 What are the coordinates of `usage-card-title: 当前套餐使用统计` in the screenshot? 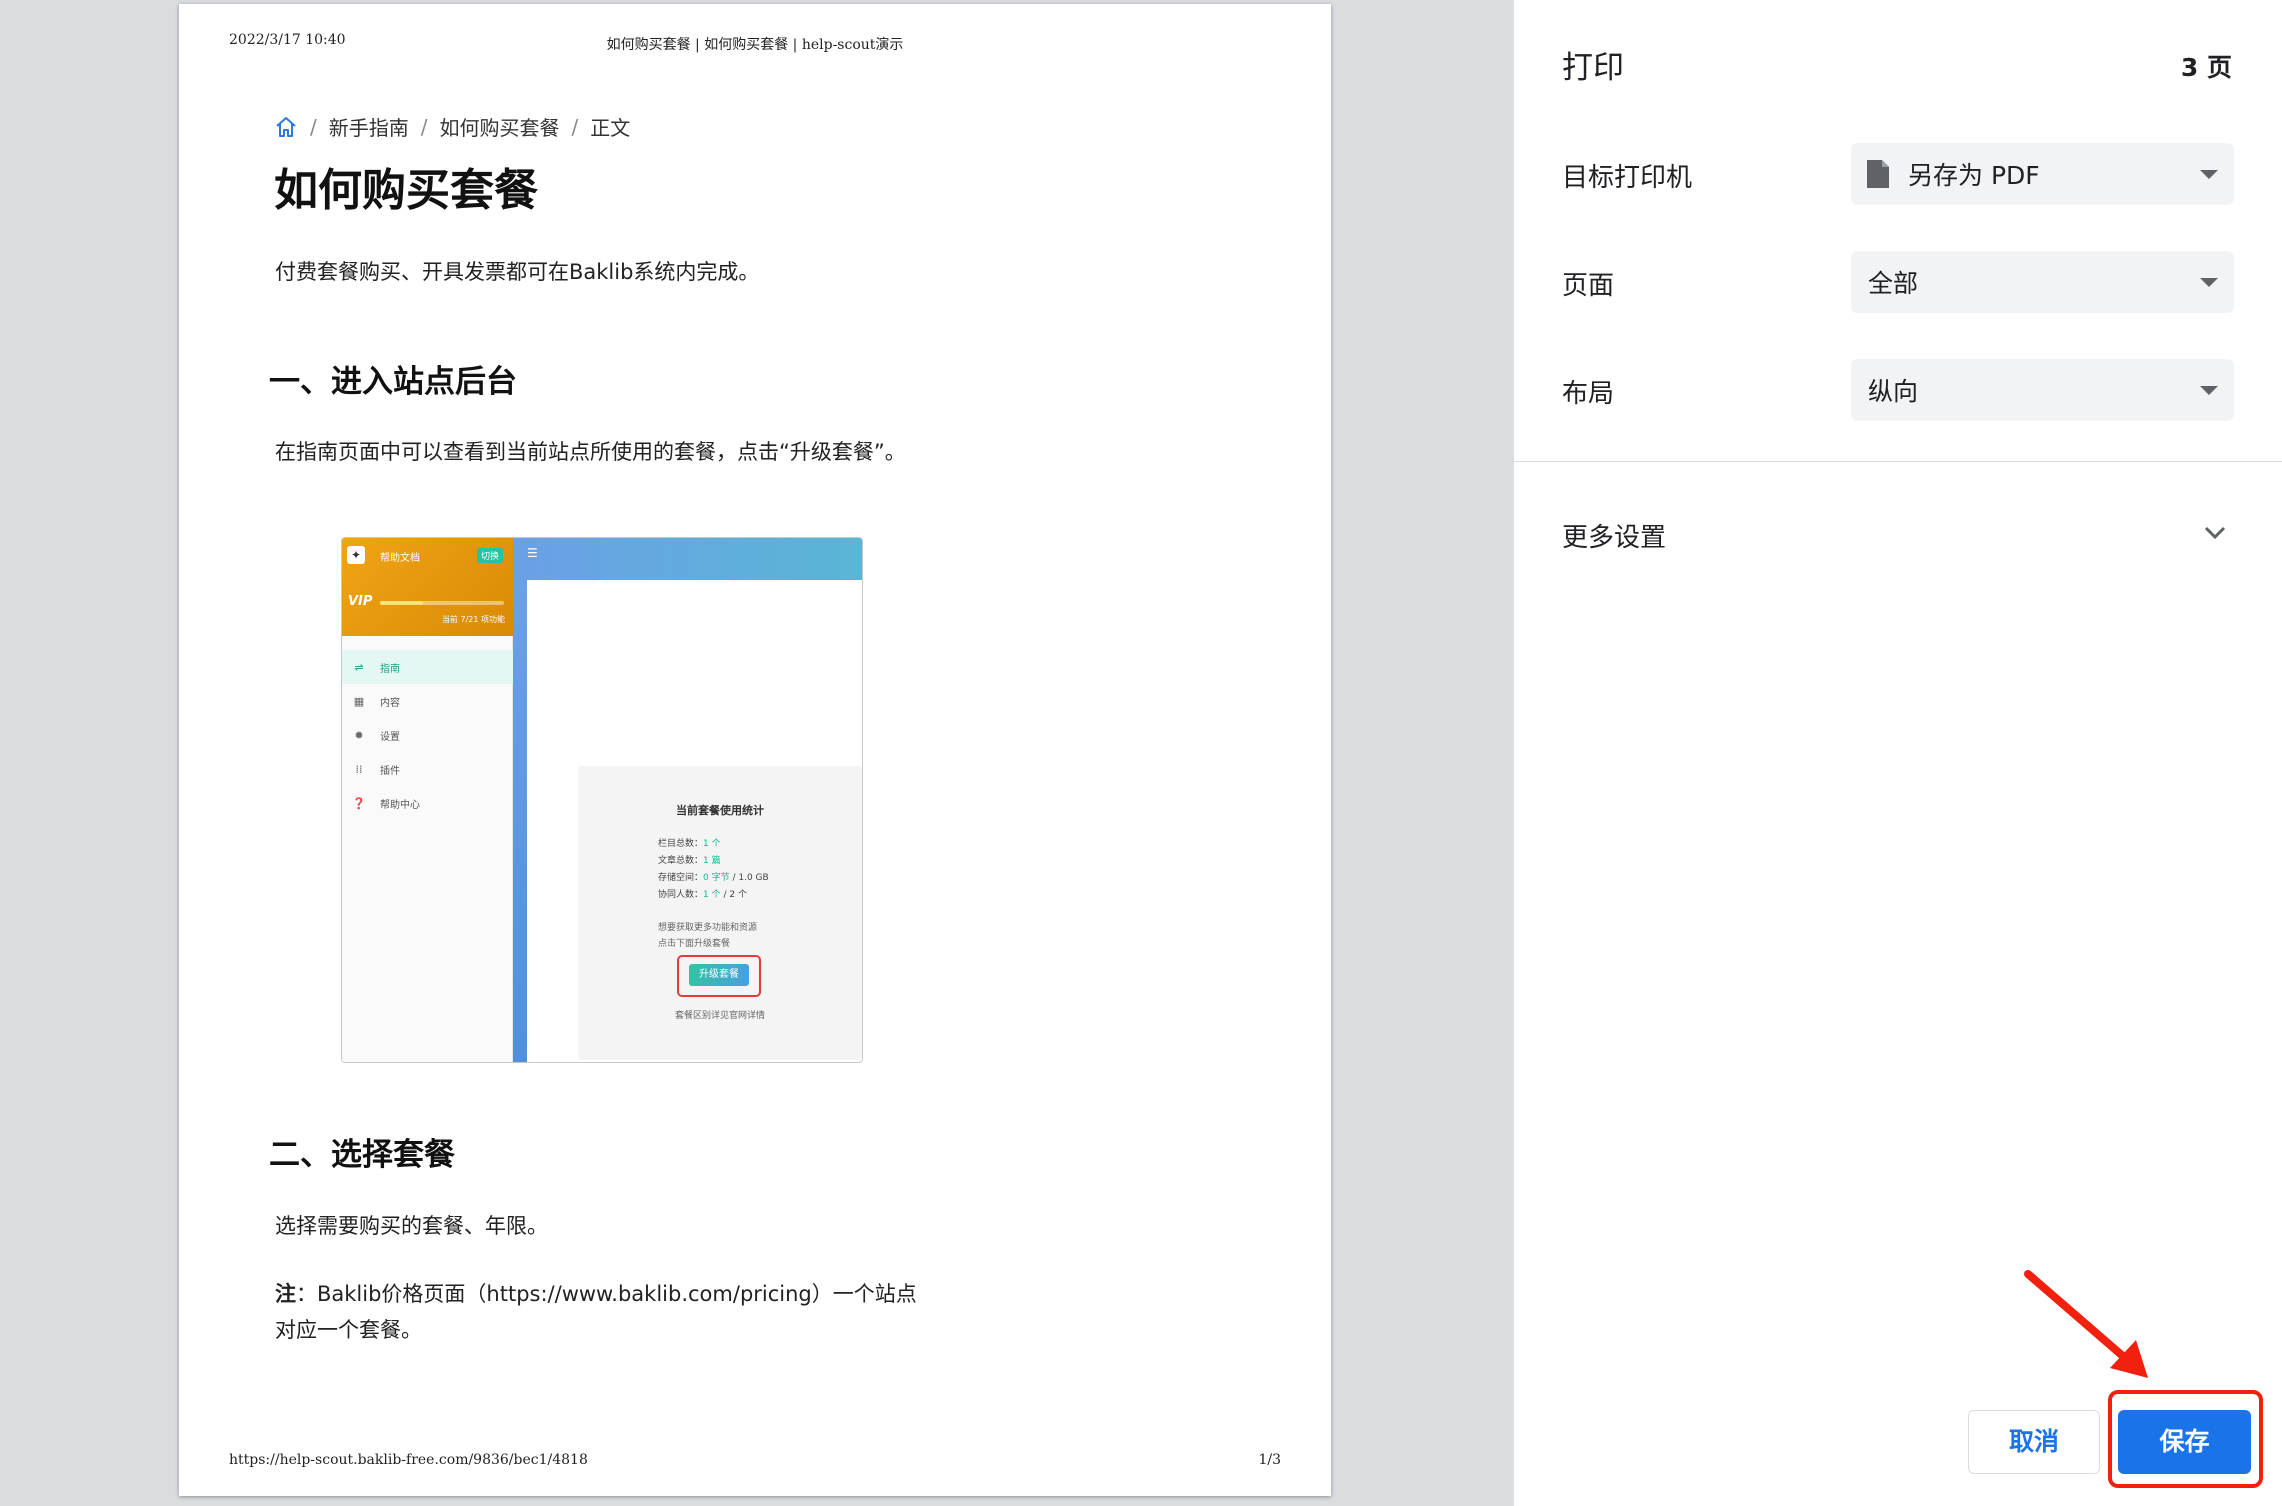 It's located at (720, 810).